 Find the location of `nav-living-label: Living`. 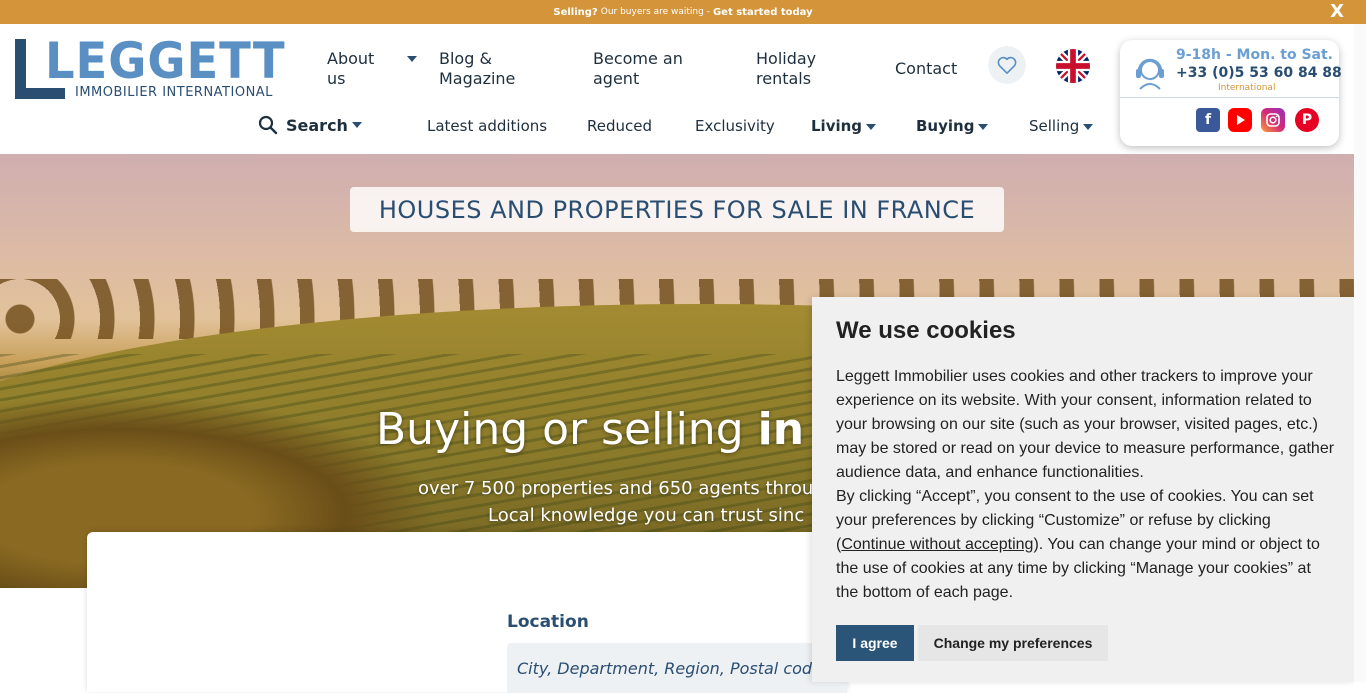

nav-living-label: Living is located at coordinates (837, 126).